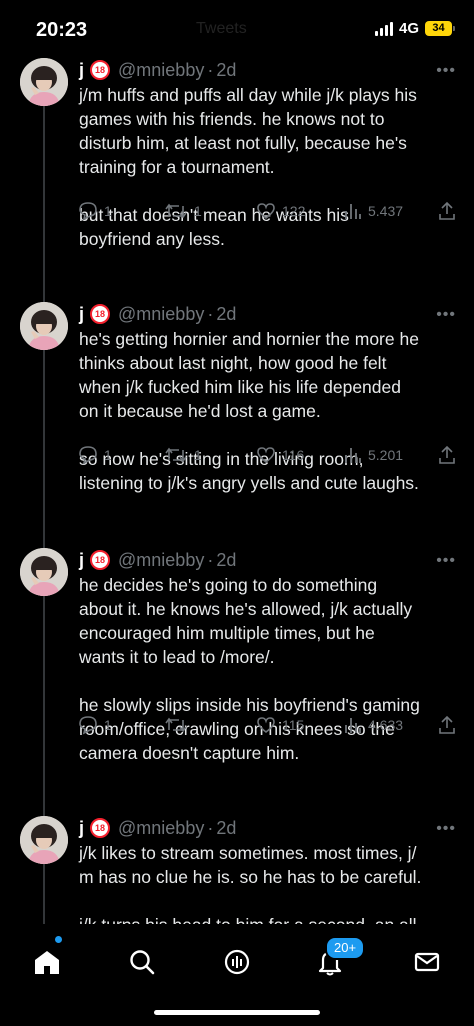 Image resolution: width=474 pixels, height=1026 pixels. Describe the element at coordinates (58, 939) in the screenshot. I see `home-unread-dot` at that location.